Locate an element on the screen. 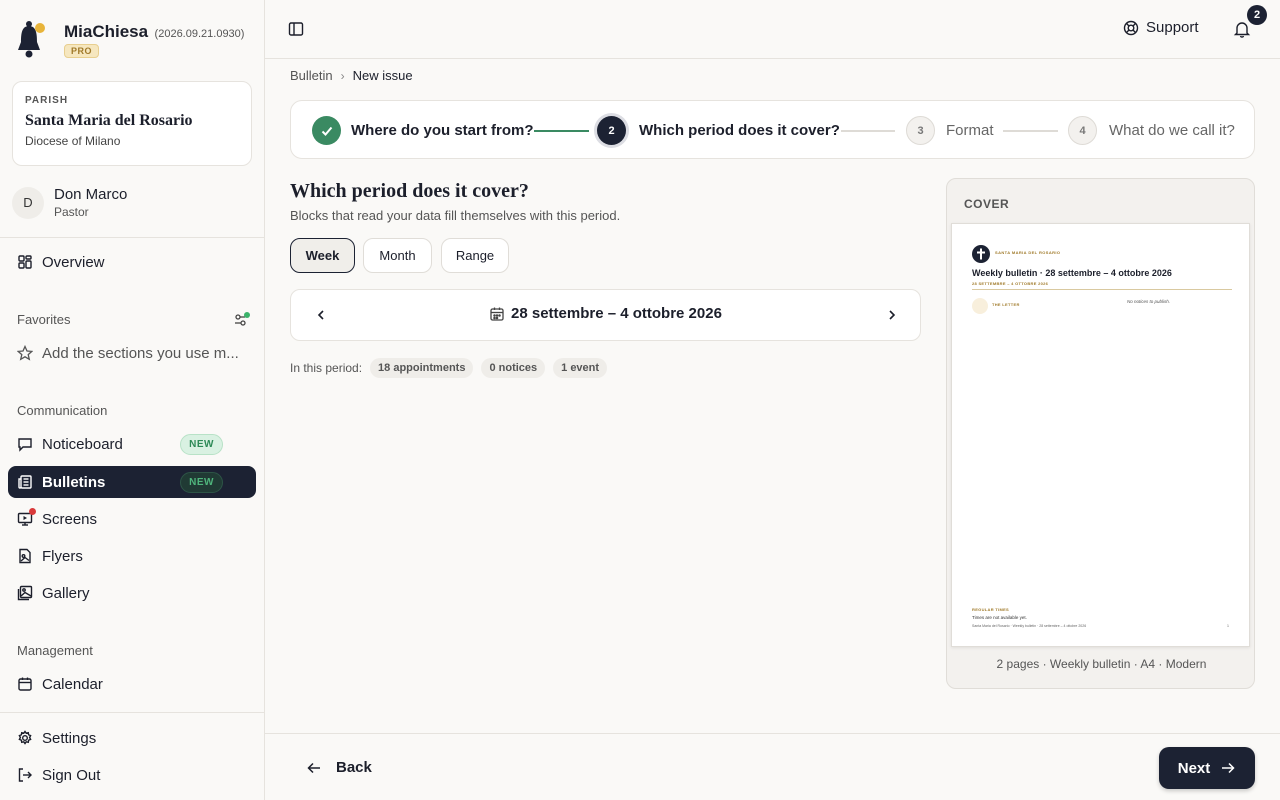 The width and height of the screenshot is (1280, 800). period-selector: 28 settembre – 4 ottobre 2026 is located at coordinates (605, 315).